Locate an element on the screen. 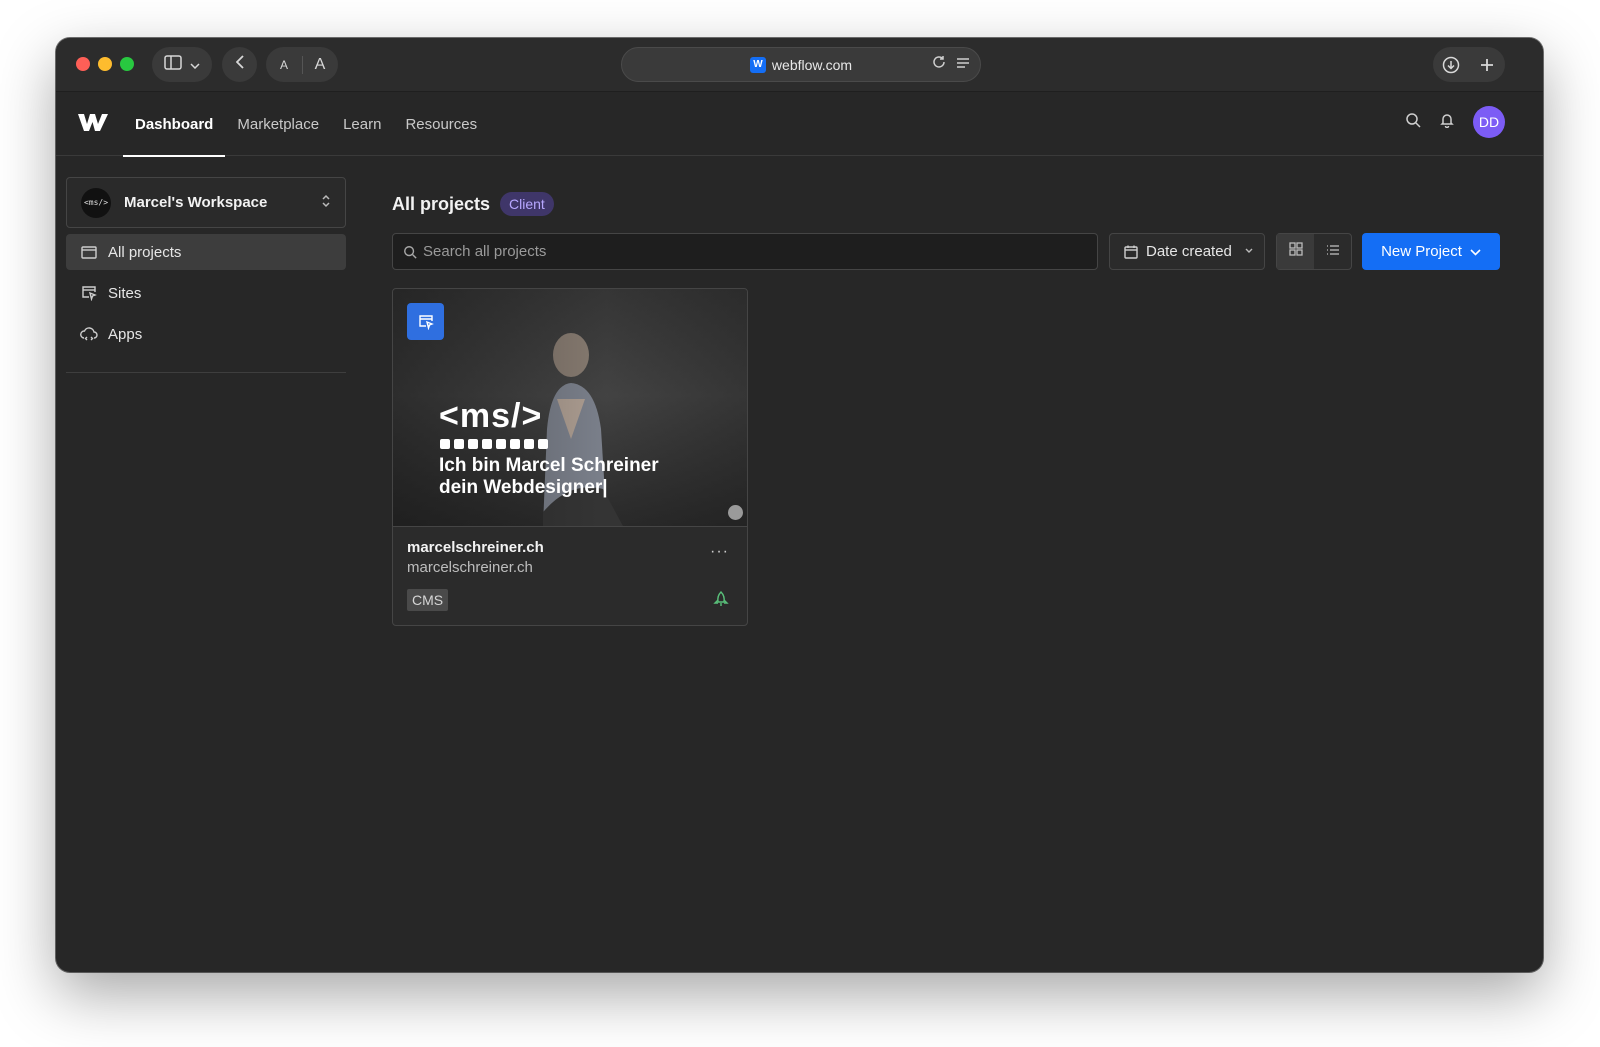 Image resolution: width=1600 pixels, height=1047 pixels. instagram-icon is located at coordinates (459, 444).